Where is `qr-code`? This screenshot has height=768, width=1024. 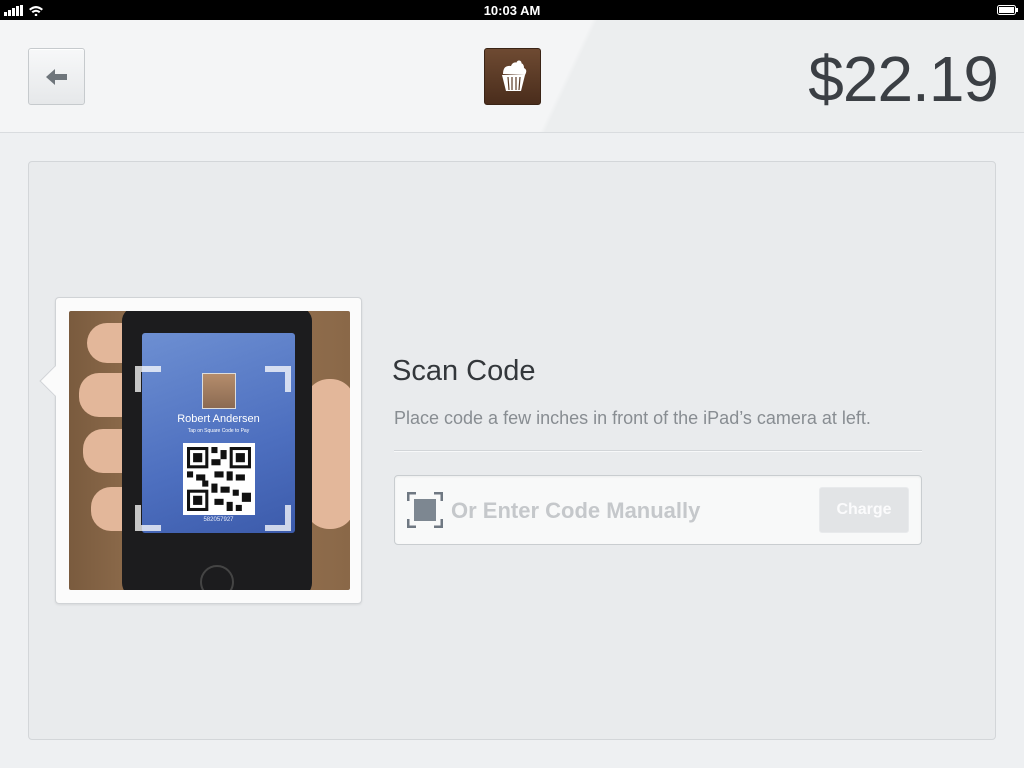
qr-code is located at coordinates (219, 479).